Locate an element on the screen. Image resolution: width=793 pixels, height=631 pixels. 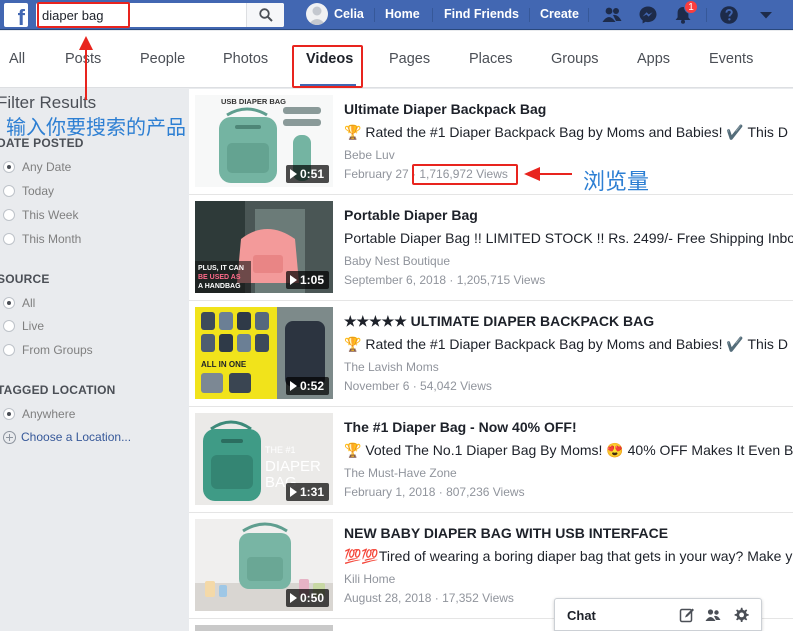
search-hint-annotation: 输入你要搜索的产品 is located at coordinates (96, 127).